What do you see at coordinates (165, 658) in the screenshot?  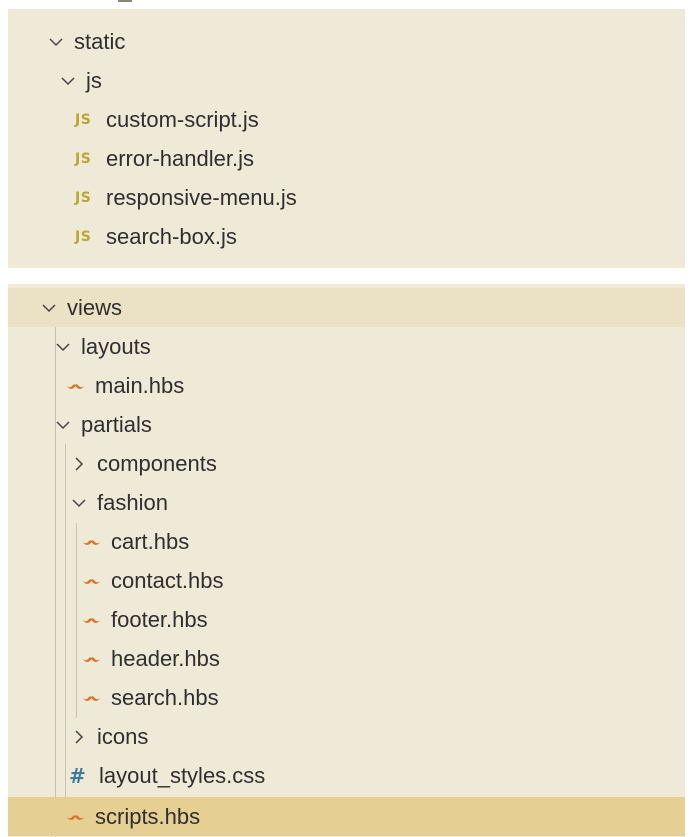 I see `file-label: header.hbs` at bounding box center [165, 658].